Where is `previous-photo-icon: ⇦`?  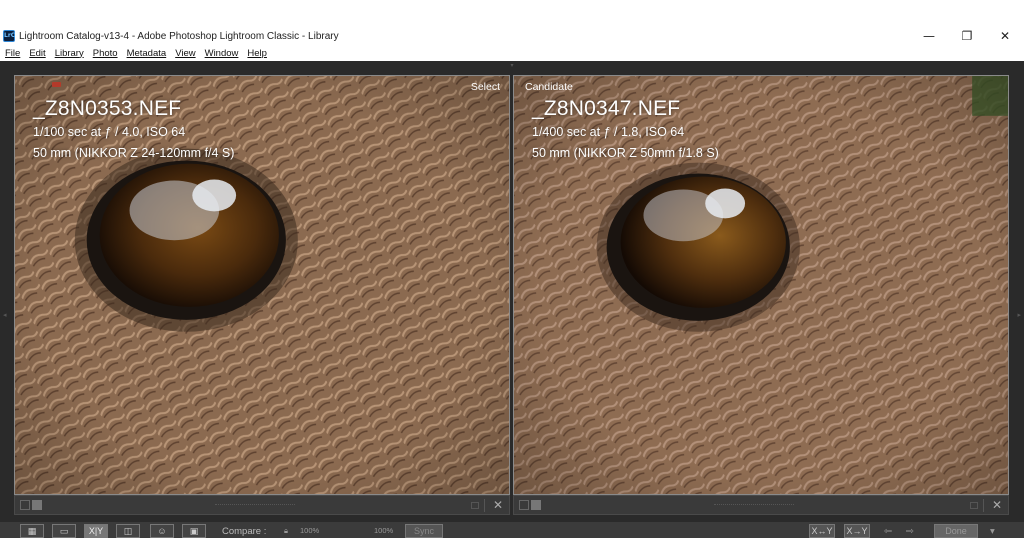 previous-photo-icon: ⇦ is located at coordinates (888, 531).